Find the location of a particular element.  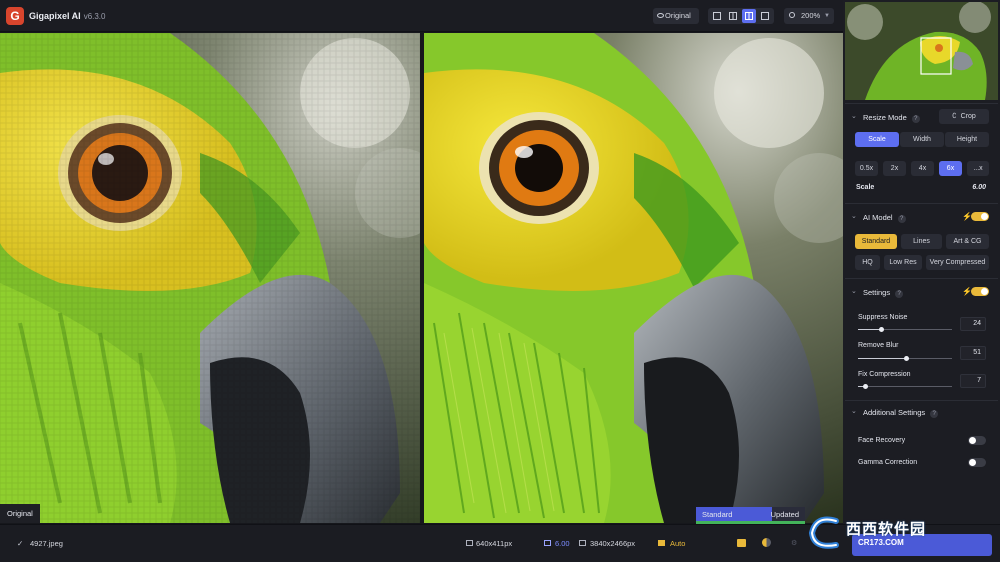

scale-label: Scale is located at coordinates (865, 187).